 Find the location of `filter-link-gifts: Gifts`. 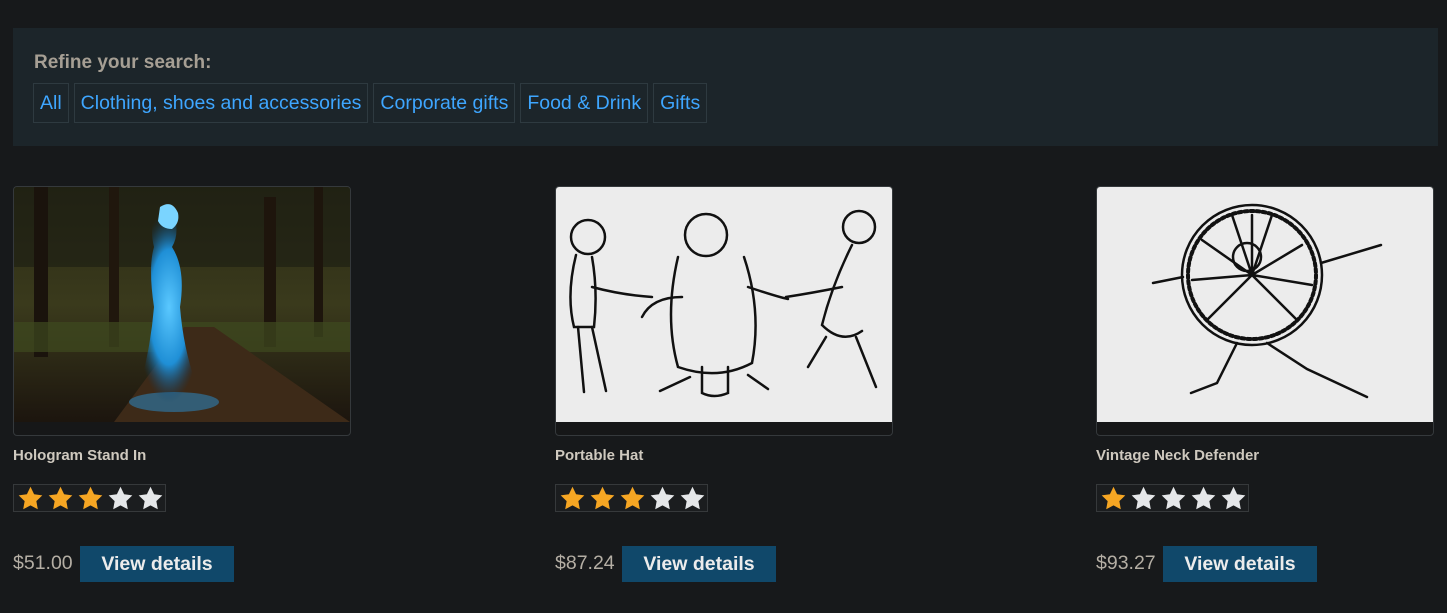

filter-link-gifts: Gifts is located at coordinates (680, 103).